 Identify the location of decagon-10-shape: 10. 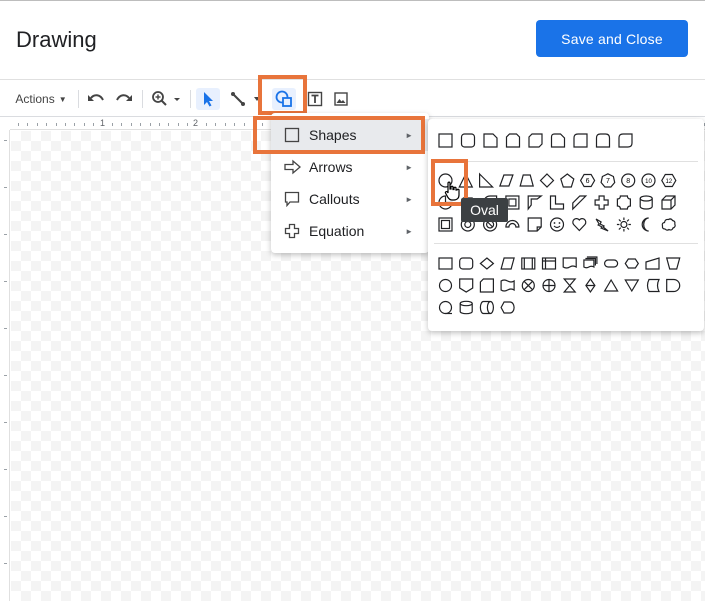
(648, 180).